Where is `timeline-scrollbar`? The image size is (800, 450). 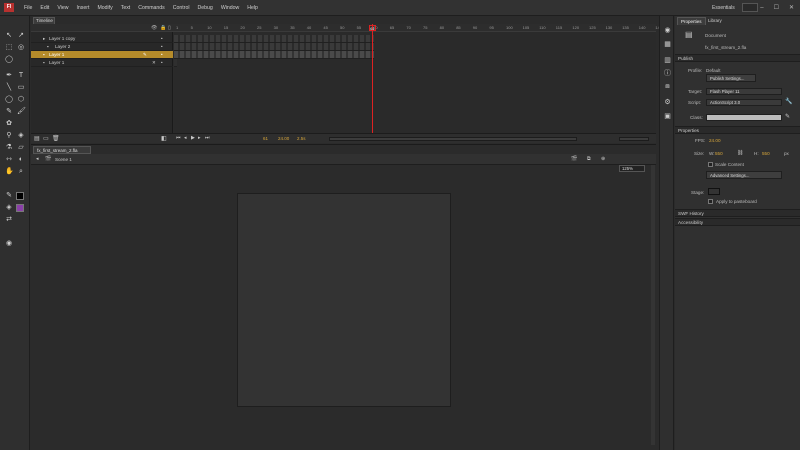 timeline-scrollbar is located at coordinates (453, 139).